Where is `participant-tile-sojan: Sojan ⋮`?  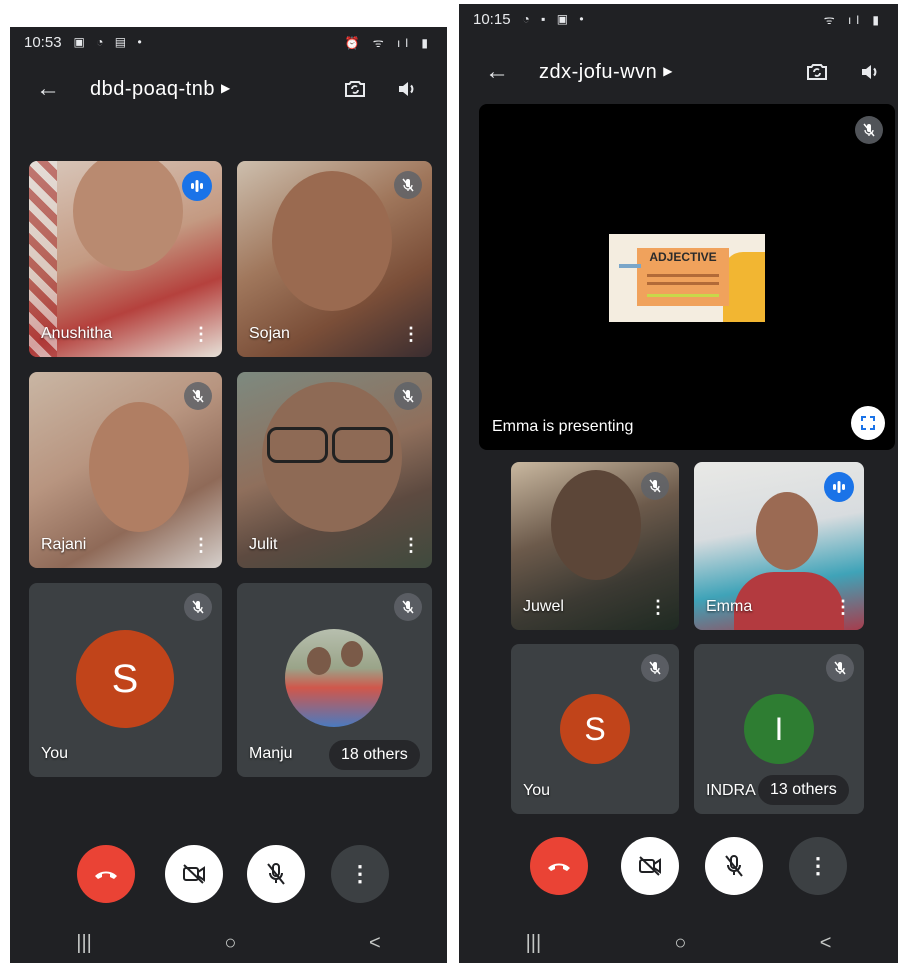 participant-tile-sojan: Sojan ⋮ is located at coordinates (334, 259).